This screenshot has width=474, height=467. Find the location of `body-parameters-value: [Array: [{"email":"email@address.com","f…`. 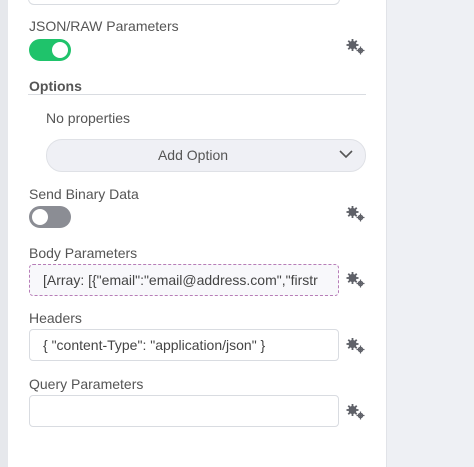

body-parameters-value: [Array: [{"email":"email@address.com","f… is located at coordinates (180, 280).